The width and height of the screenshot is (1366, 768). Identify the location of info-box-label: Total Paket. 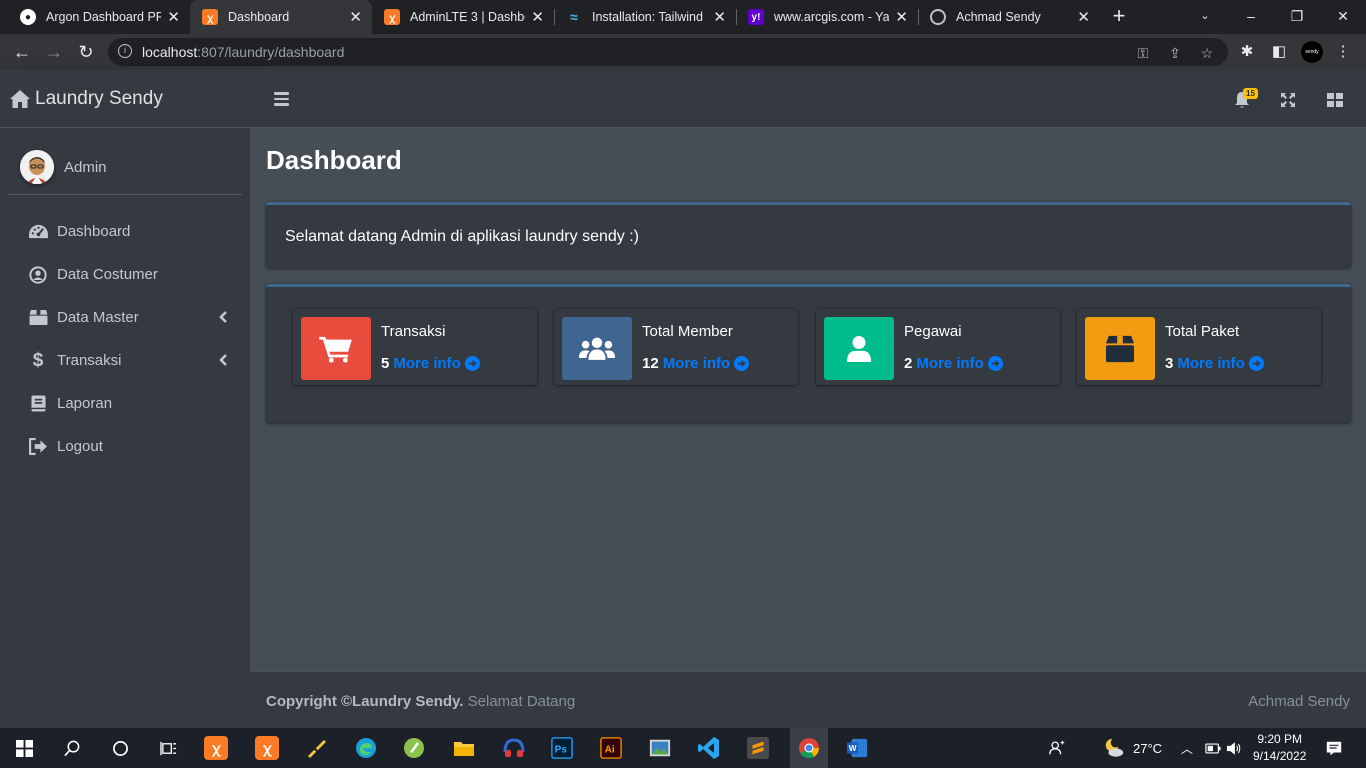
(1202, 331).